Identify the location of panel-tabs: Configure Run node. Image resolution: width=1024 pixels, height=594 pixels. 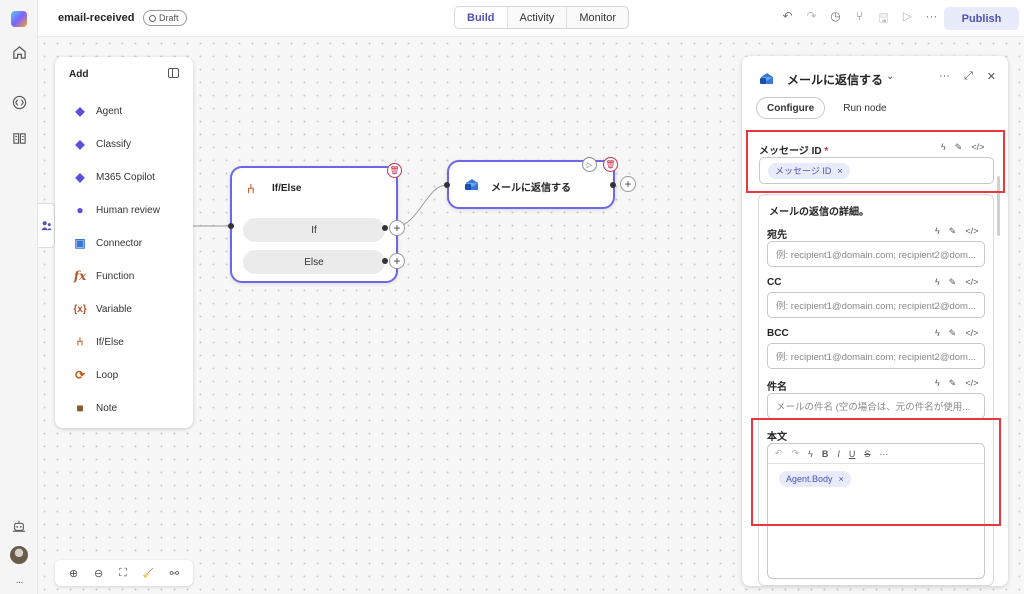
(826, 108).